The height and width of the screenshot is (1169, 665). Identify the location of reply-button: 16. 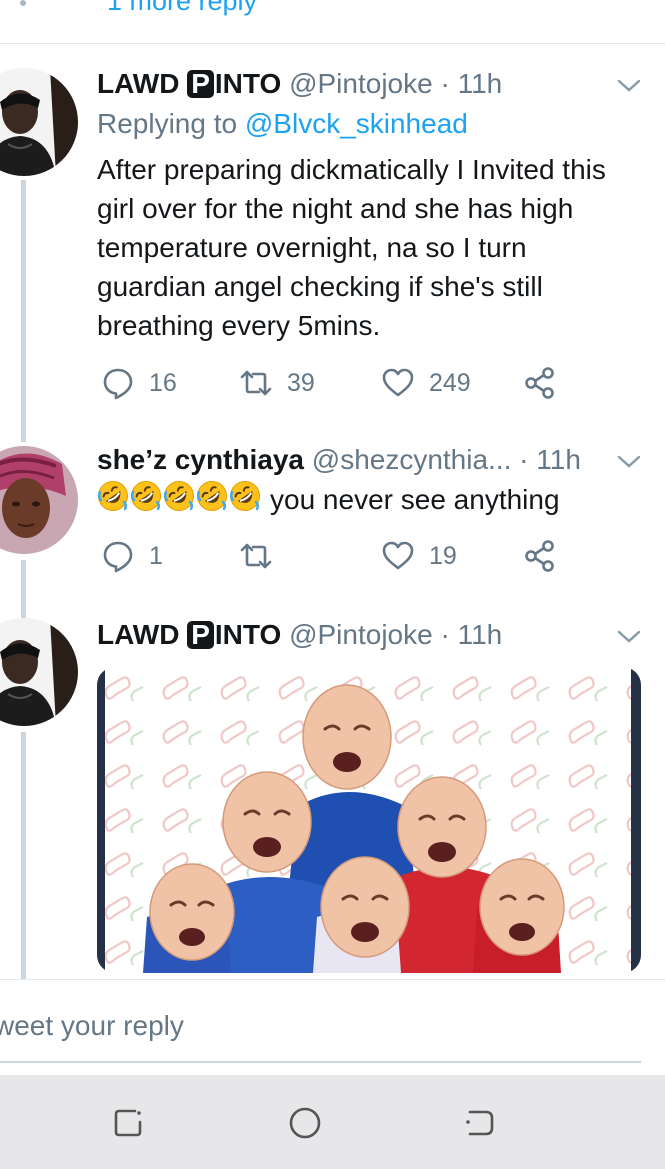
(139, 383).